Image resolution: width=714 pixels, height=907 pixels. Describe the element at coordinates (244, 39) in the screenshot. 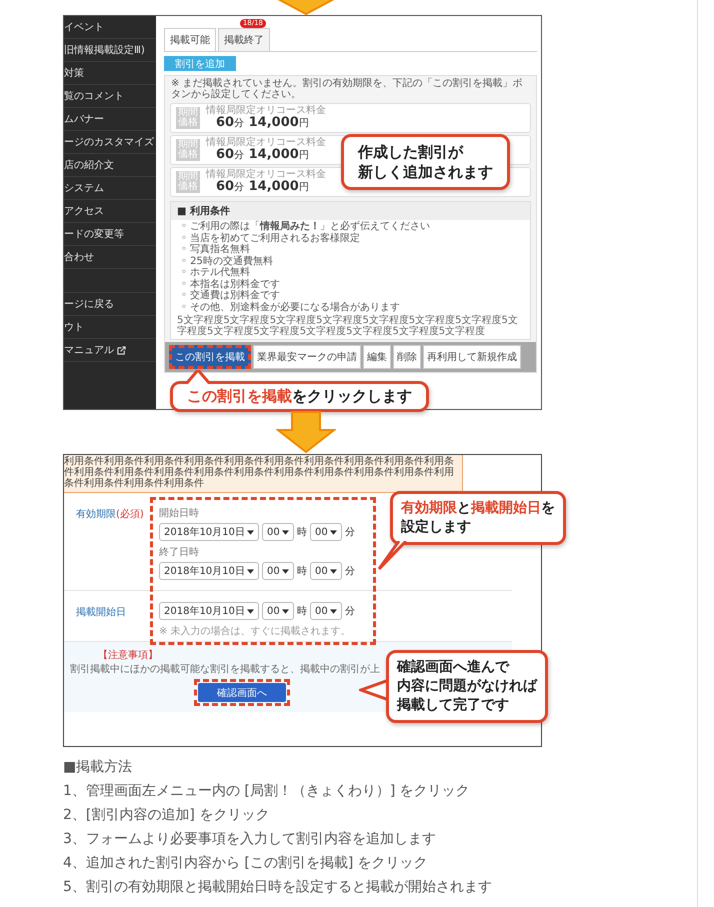

I see `tab: 掲載終了` at that location.